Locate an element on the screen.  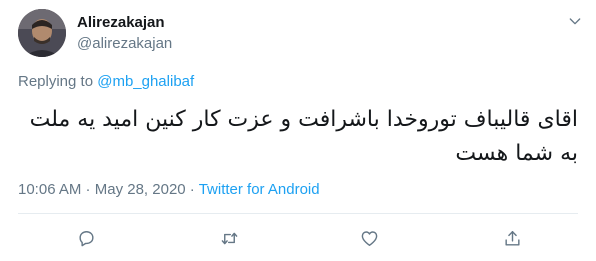
retweet-button is located at coordinates (229, 238).